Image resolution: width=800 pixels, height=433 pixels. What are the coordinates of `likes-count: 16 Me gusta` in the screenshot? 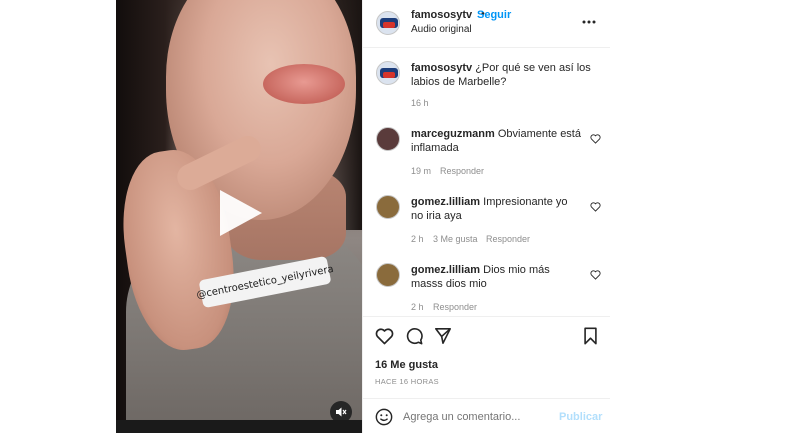 It's located at (406, 365).